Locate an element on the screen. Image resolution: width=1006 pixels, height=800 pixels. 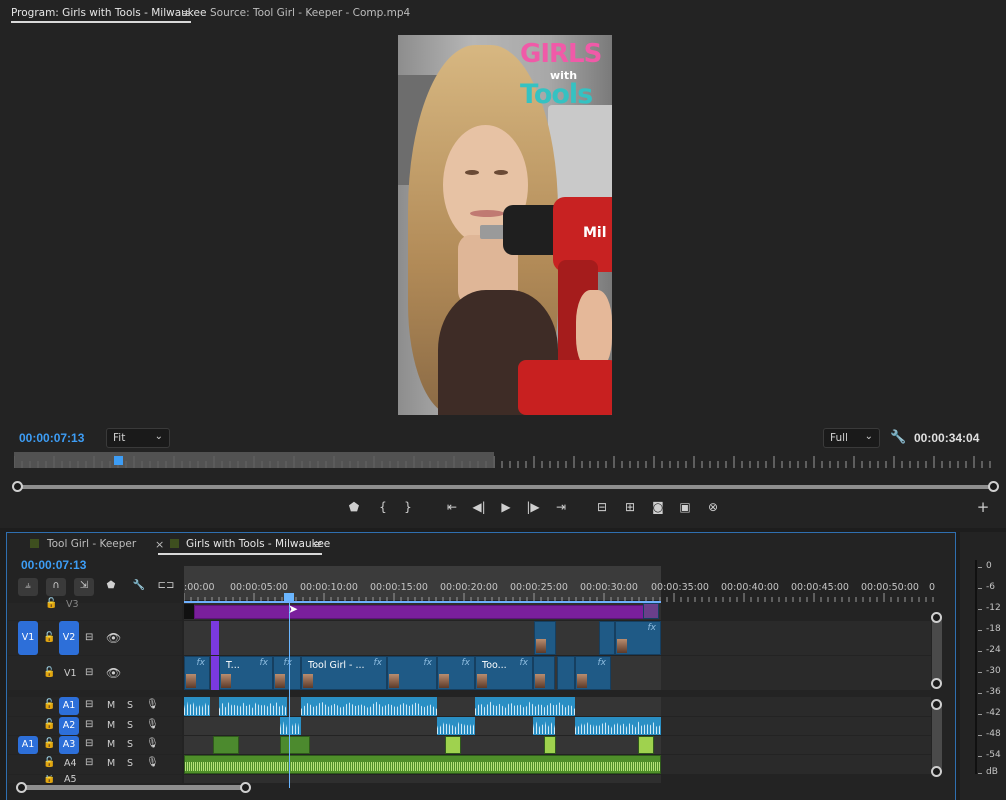
track-lane-a2-empty is located at coordinates (796, 726).